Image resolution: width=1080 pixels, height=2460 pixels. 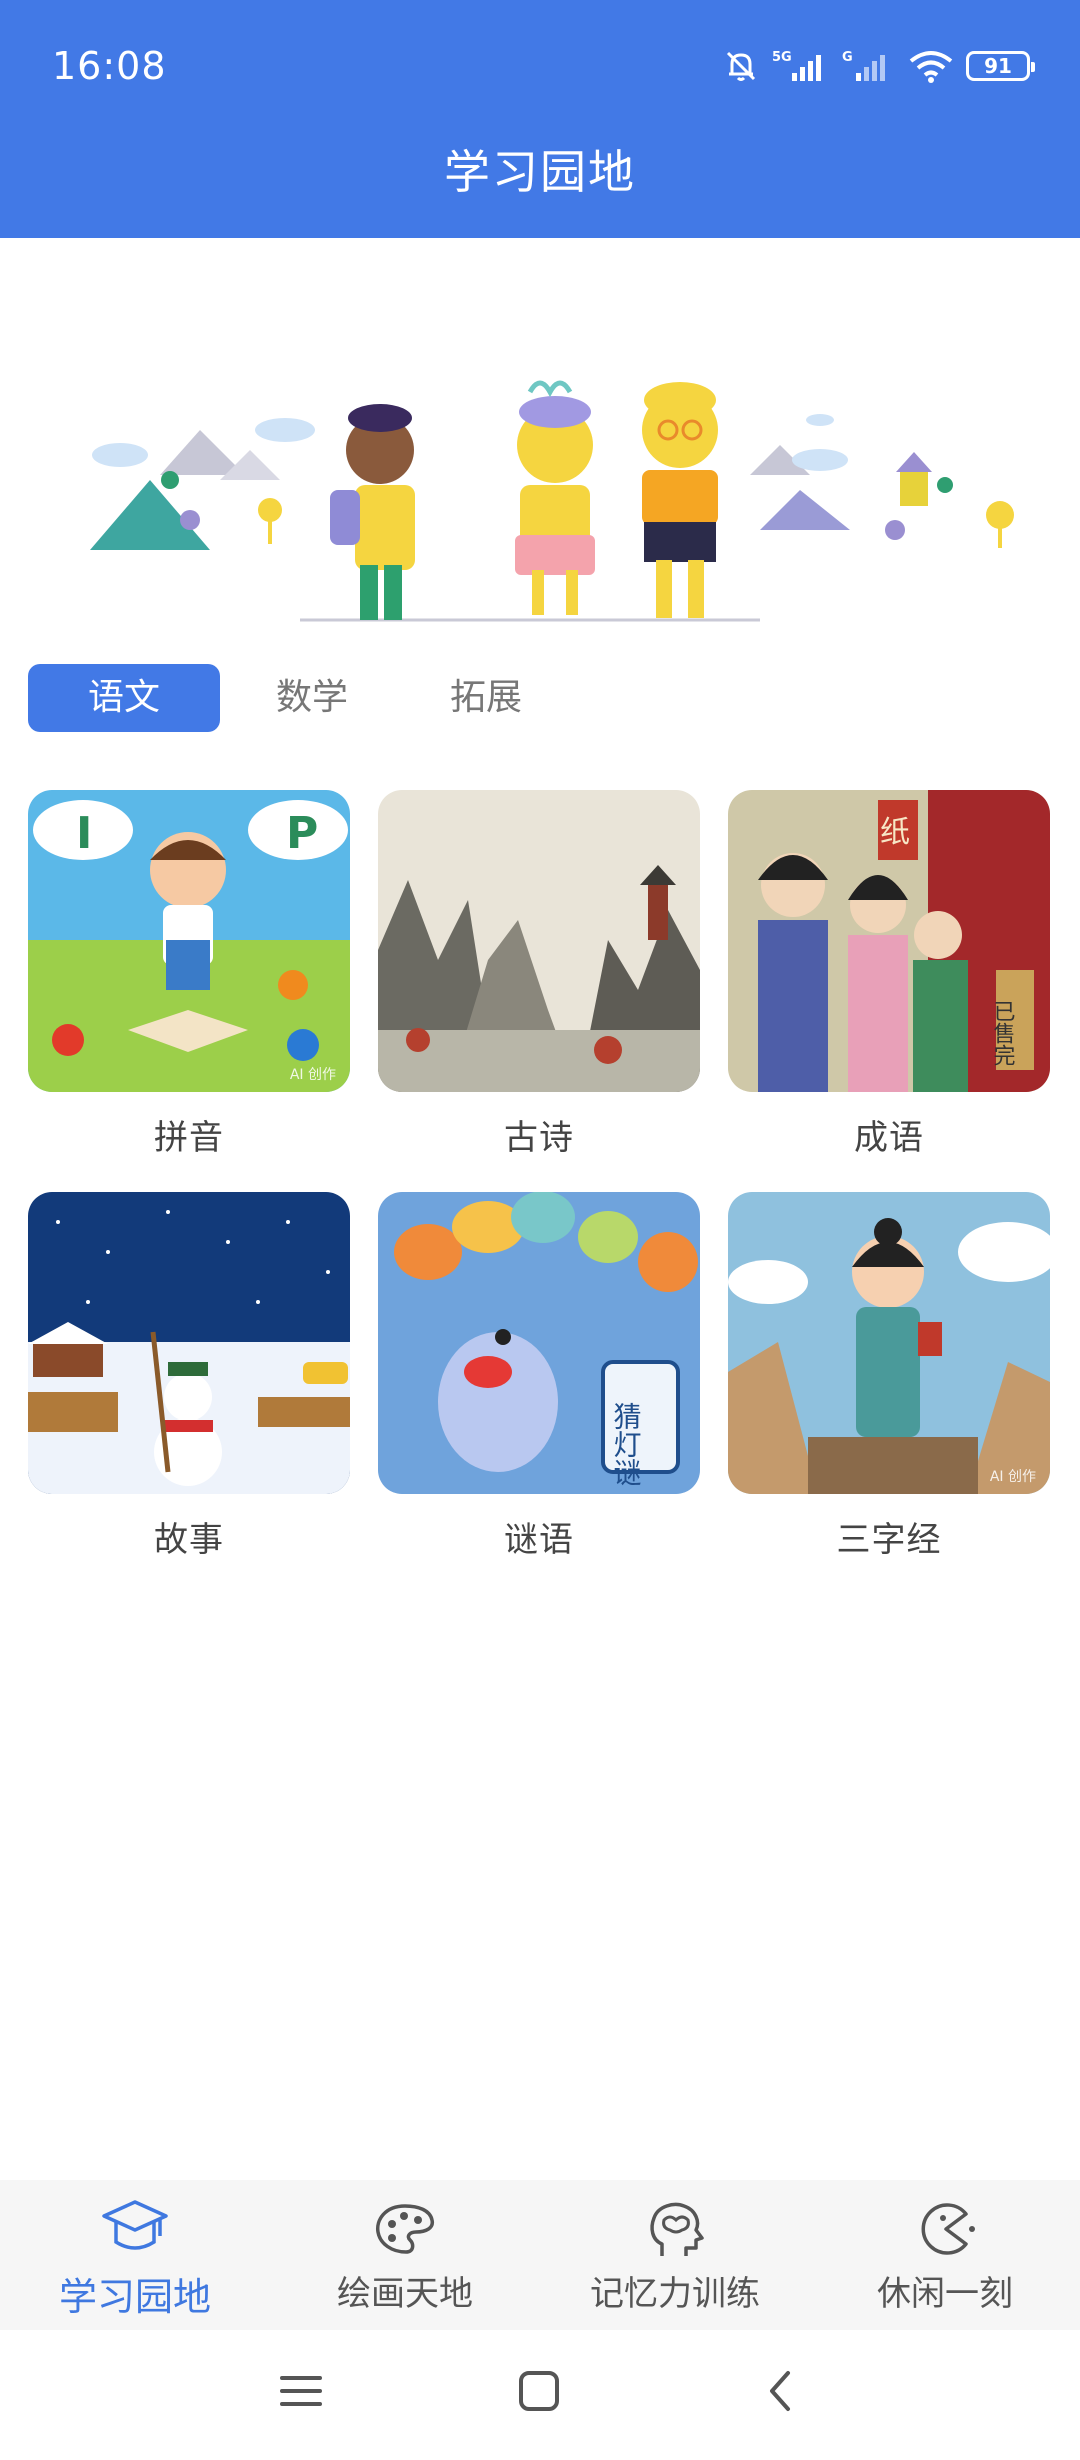 I want to click on battery-level: 91, so click(x=998, y=66).